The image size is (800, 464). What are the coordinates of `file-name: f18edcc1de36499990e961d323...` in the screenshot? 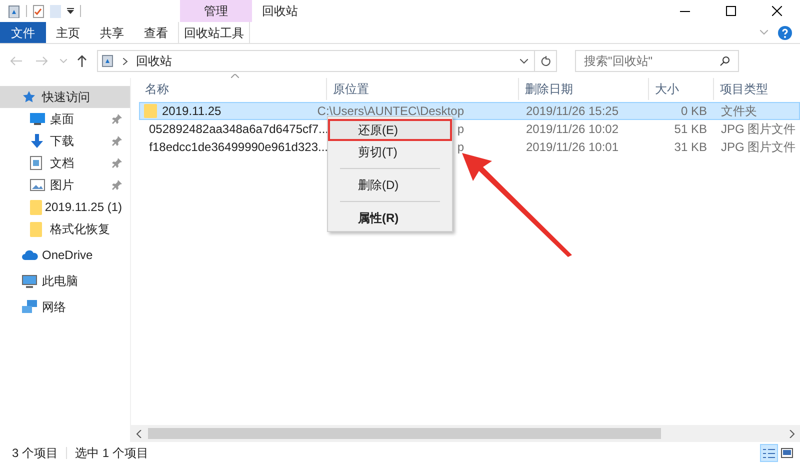 It's located at (238, 147).